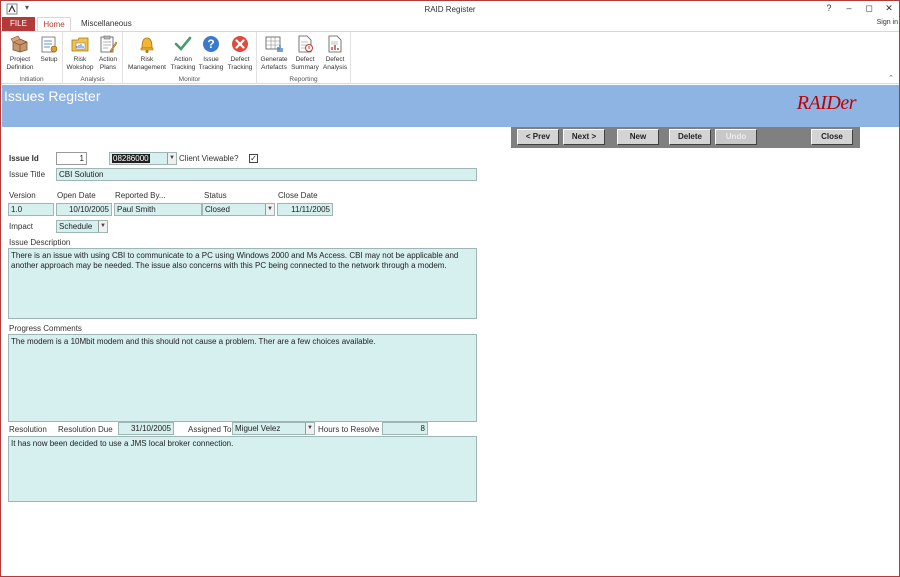  Describe the element at coordinates (21, 226) in the screenshot. I see `impact-label: Impact` at that location.